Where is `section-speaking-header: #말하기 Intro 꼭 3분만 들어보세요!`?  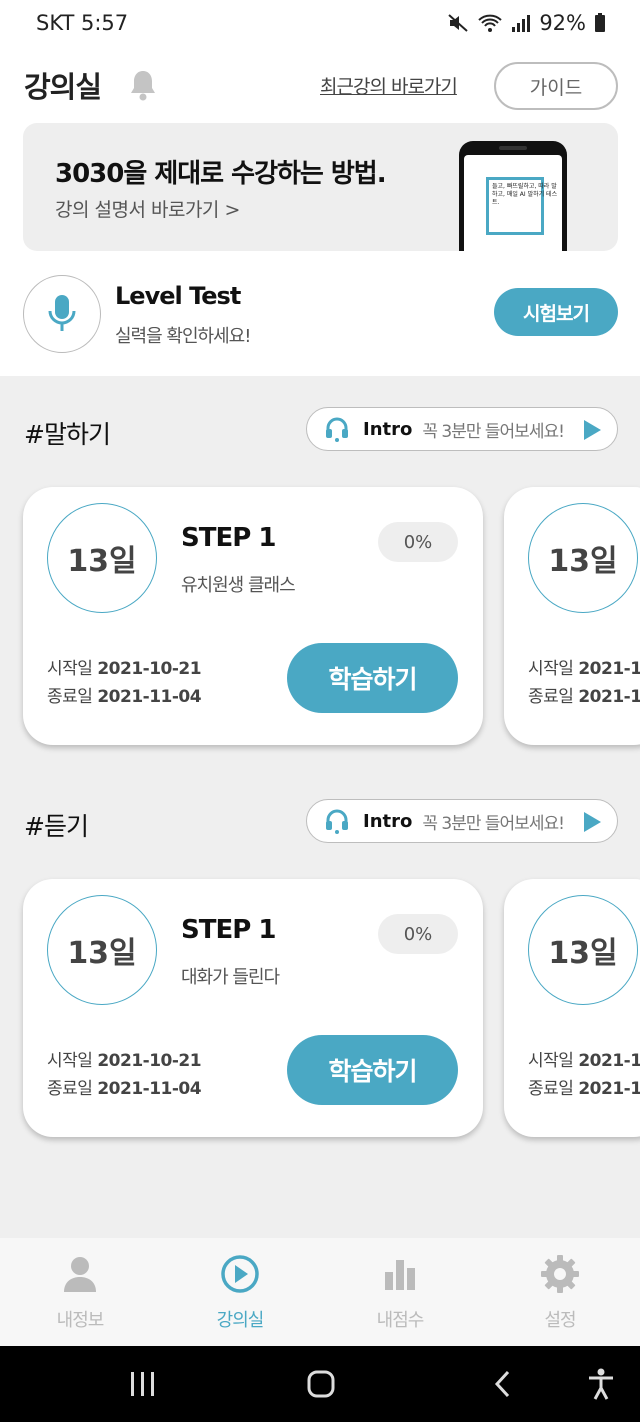
section-speaking-header: #말하기 Intro 꼭 3분만 들어보세요! is located at coordinates (320, 432).